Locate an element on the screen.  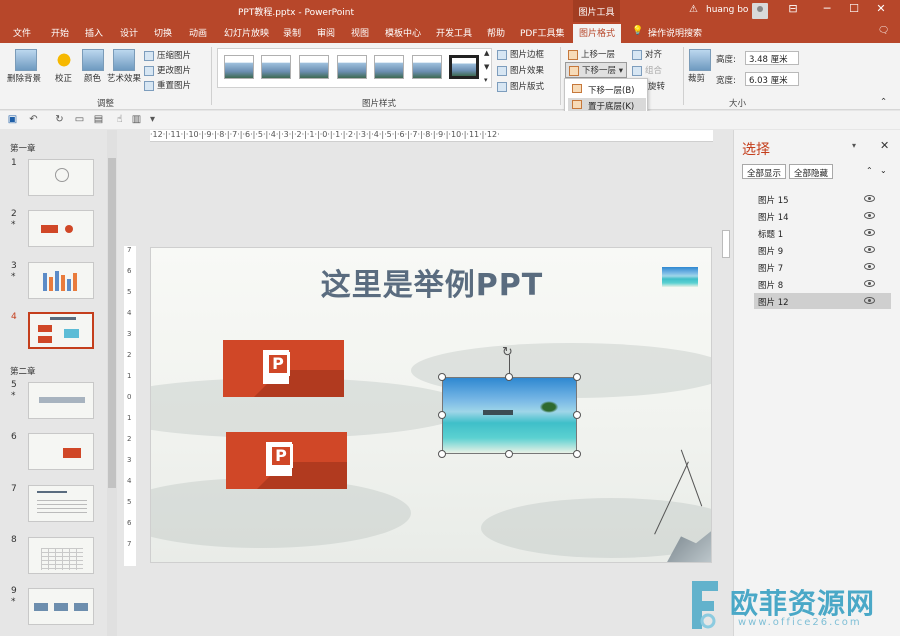
tab-help: 帮助 is located at coordinates (496, 32).